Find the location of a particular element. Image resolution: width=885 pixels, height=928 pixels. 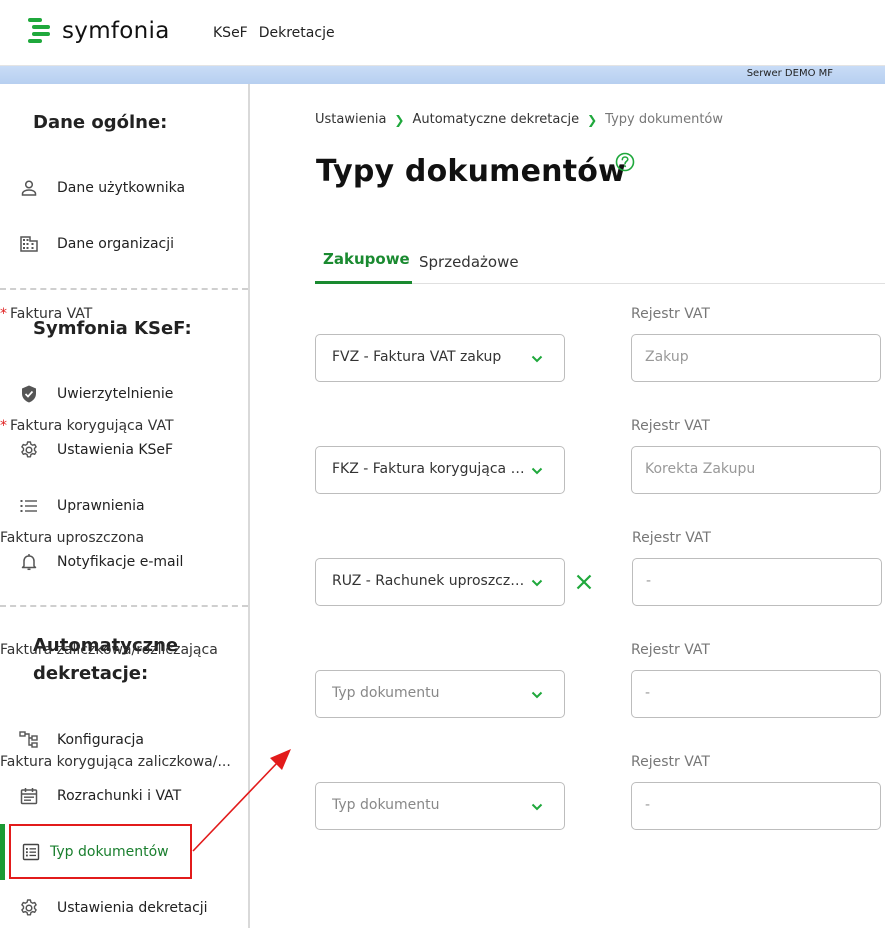

page-title: Typy dokumentów is located at coordinates (471, 171).